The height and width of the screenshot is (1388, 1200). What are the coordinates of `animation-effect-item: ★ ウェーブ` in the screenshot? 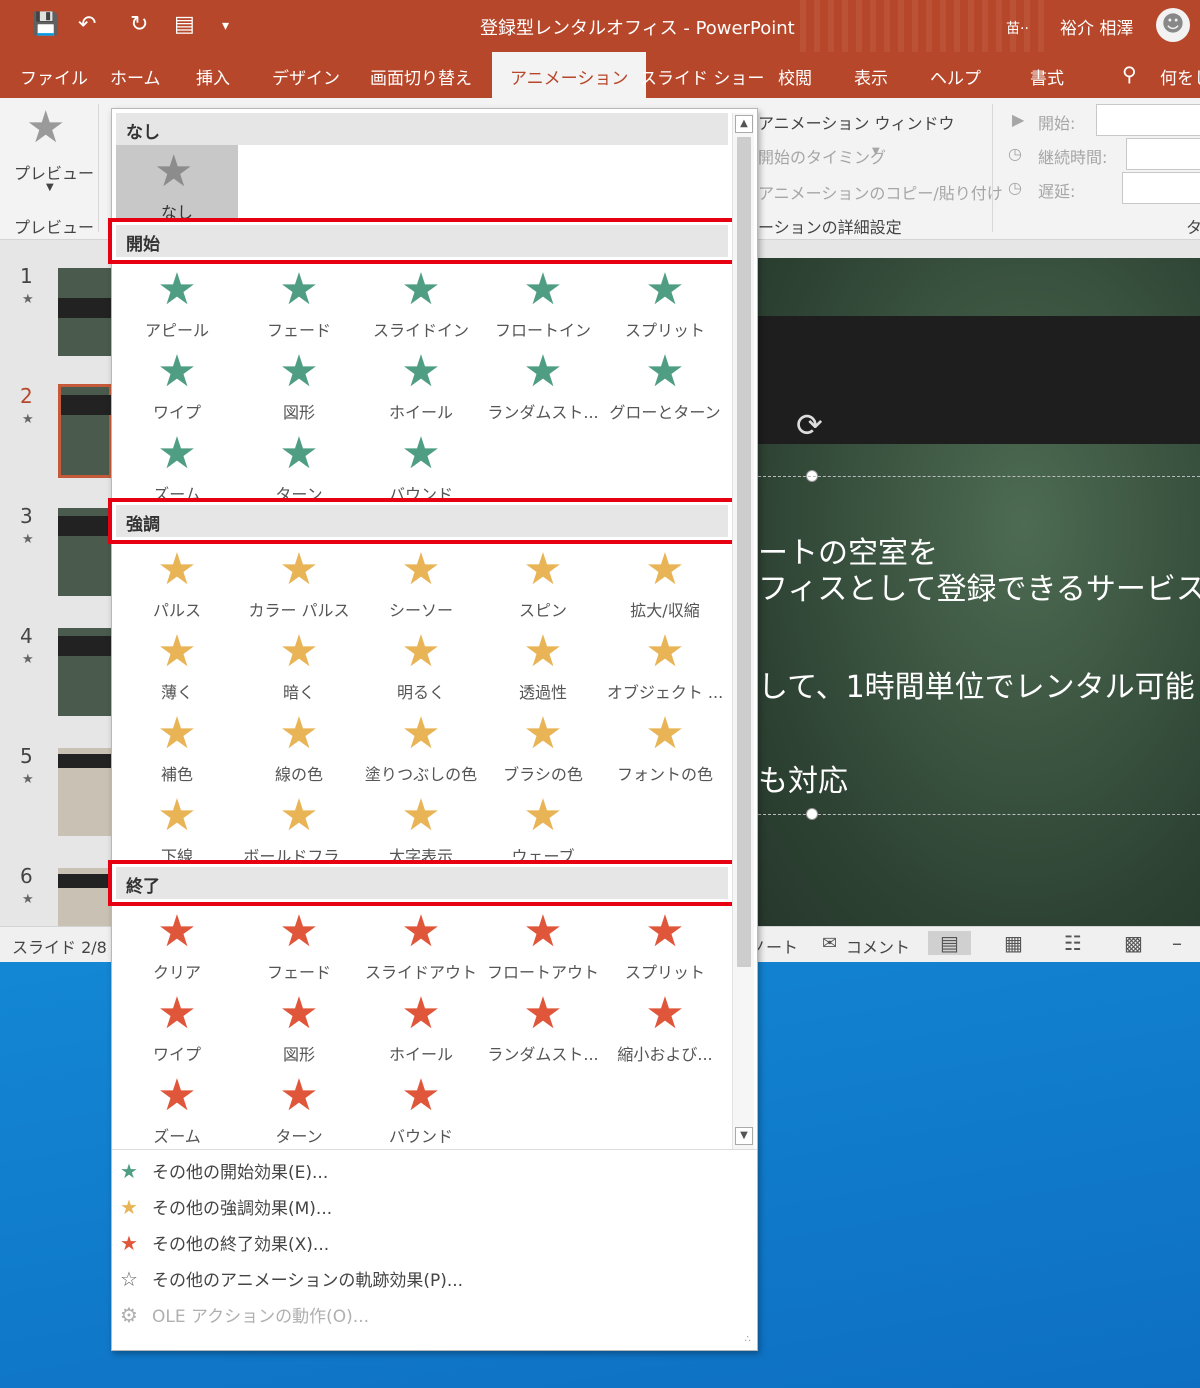 It's located at (543, 832).